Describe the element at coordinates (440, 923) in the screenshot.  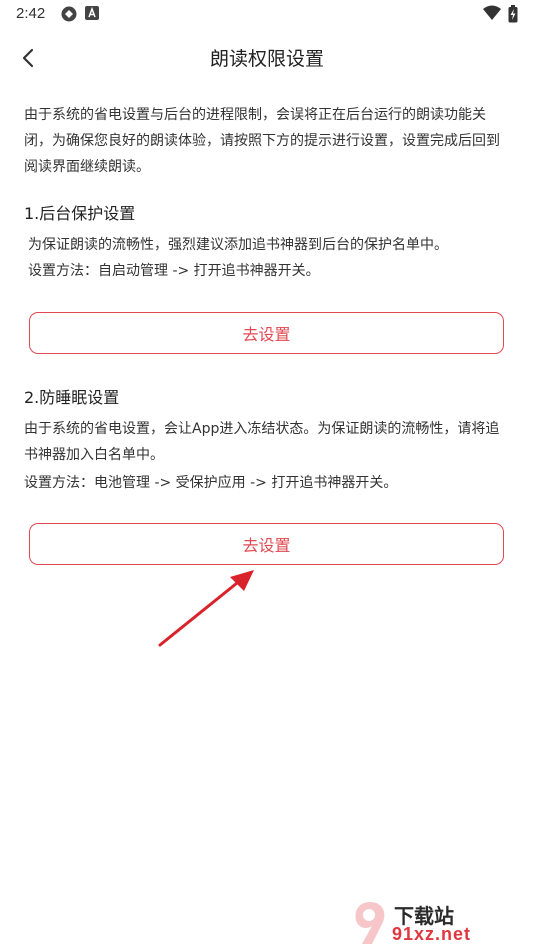
I see `watermark: 下载站 91xz.net` at that location.